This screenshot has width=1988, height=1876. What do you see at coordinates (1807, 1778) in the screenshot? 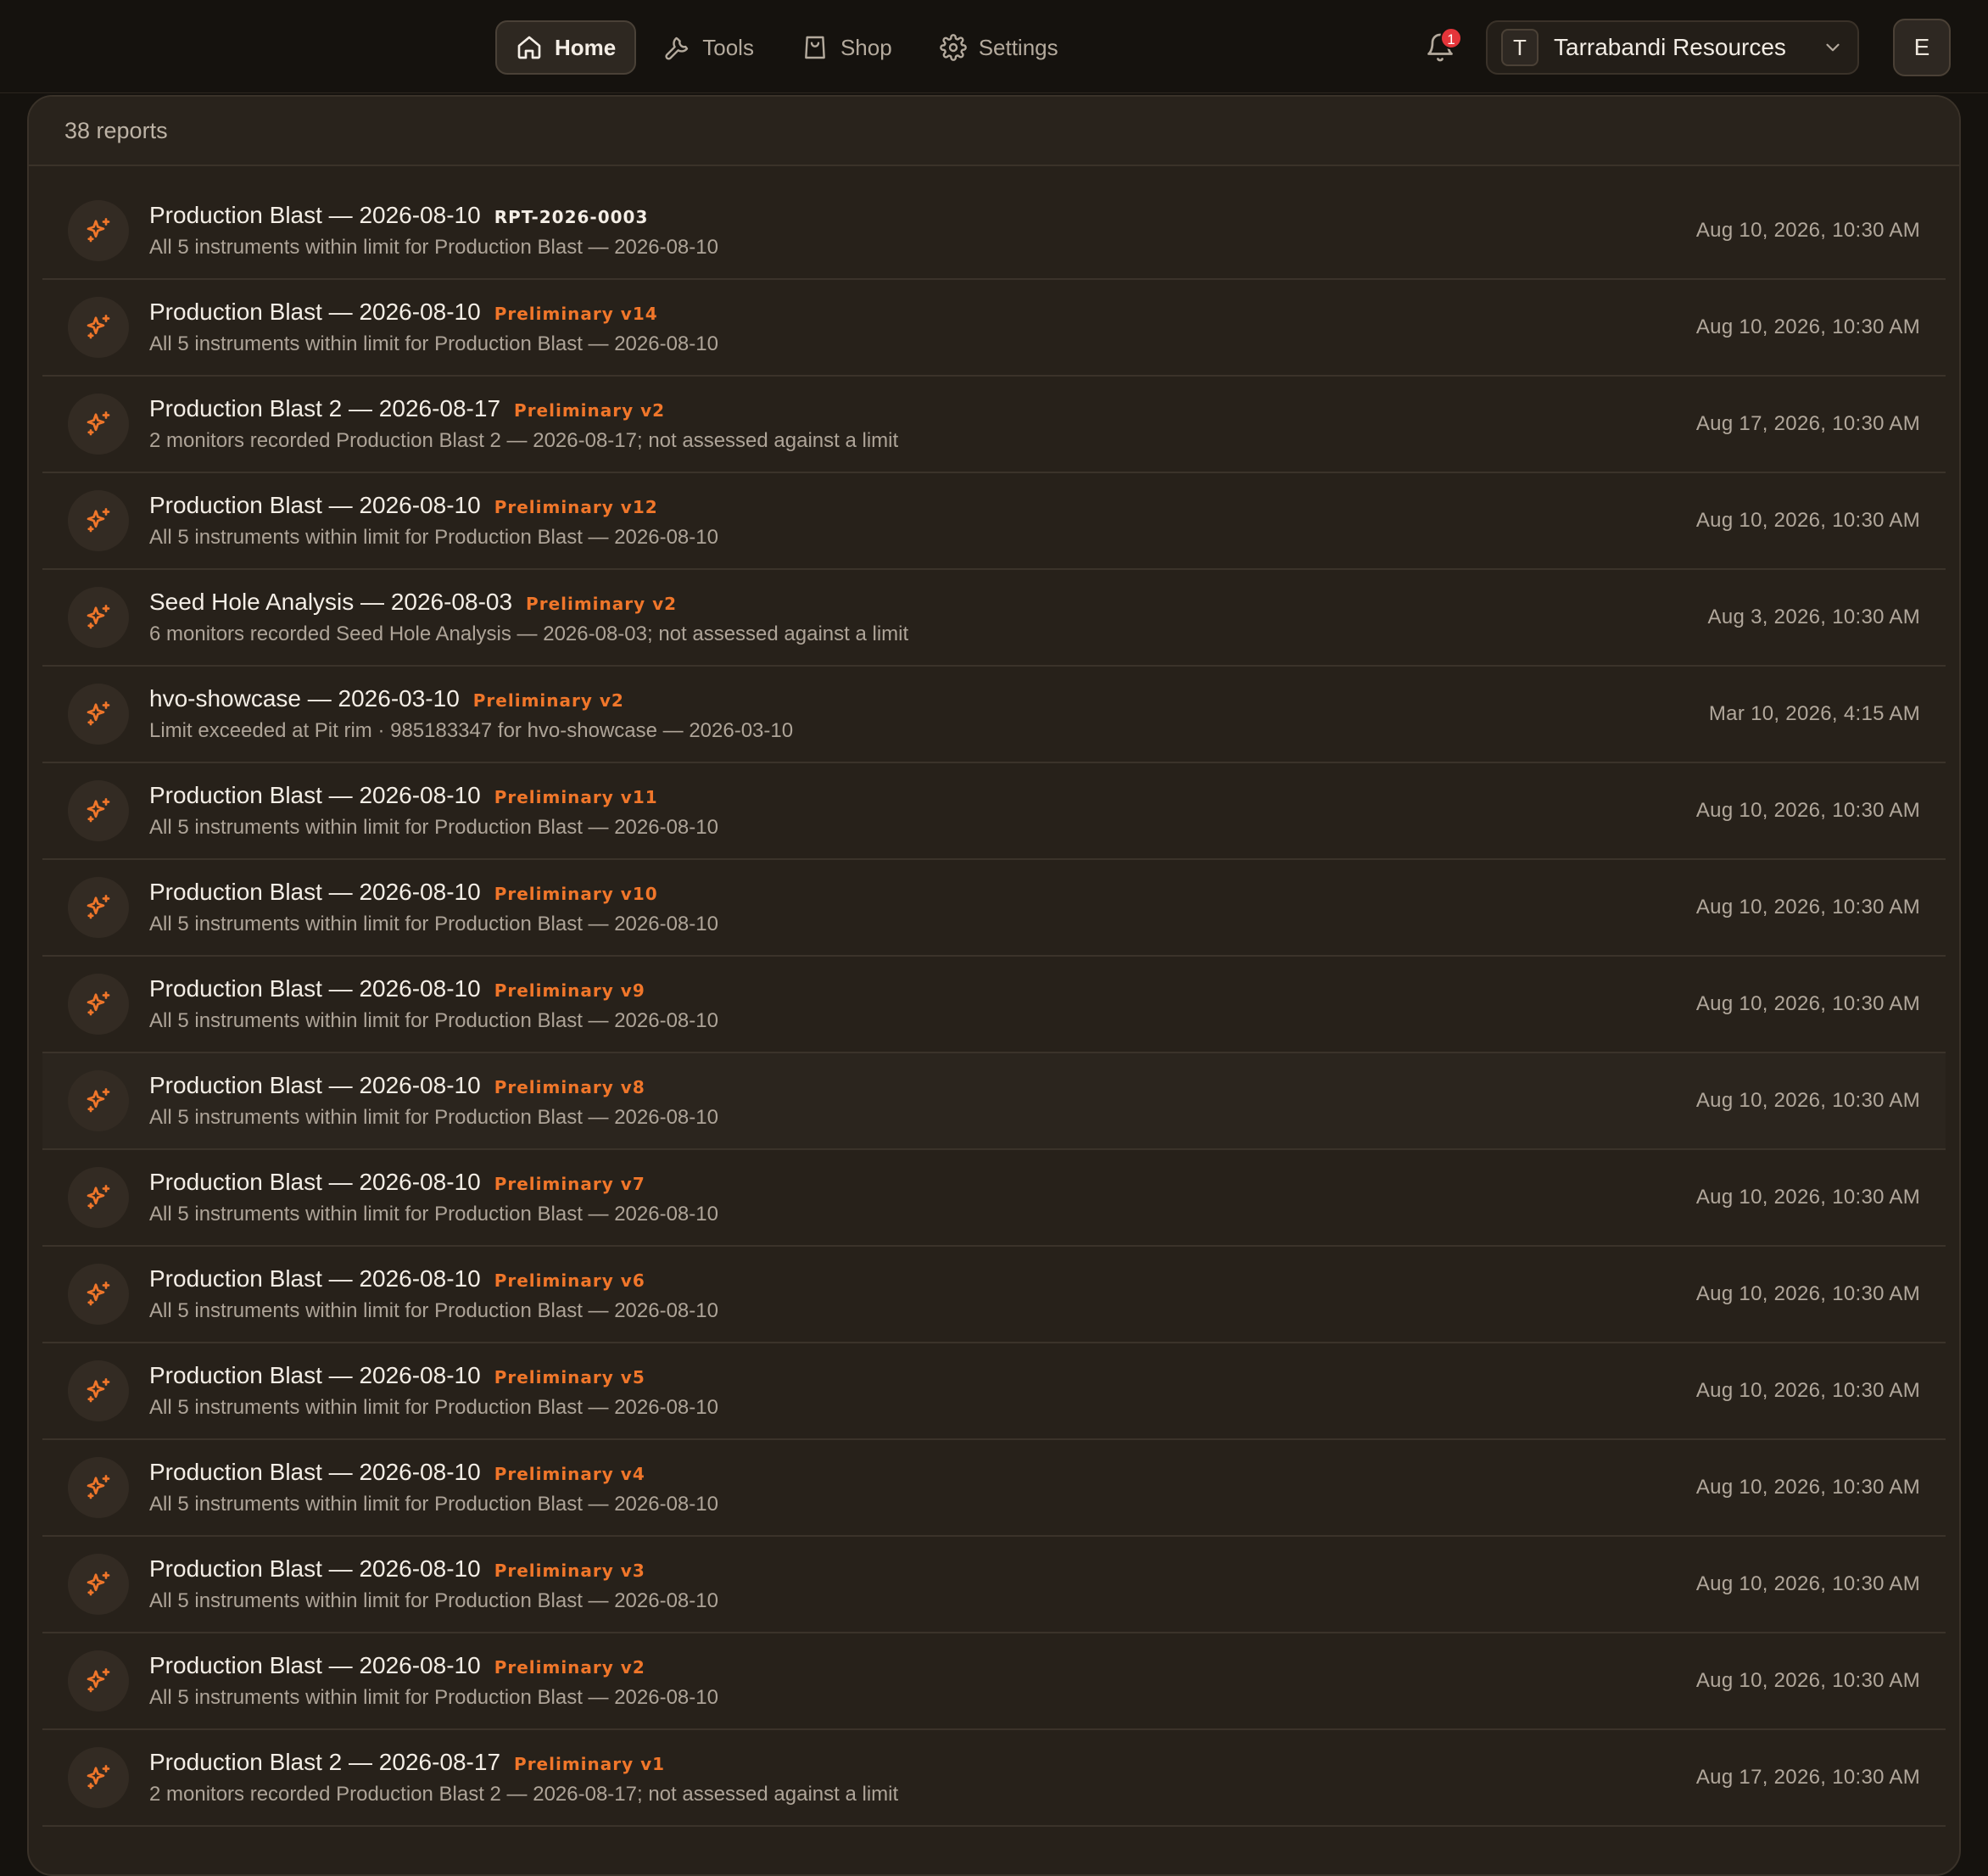
I see `report-date: Aug 17, 2026, 10:30 AM` at bounding box center [1807, 1778].